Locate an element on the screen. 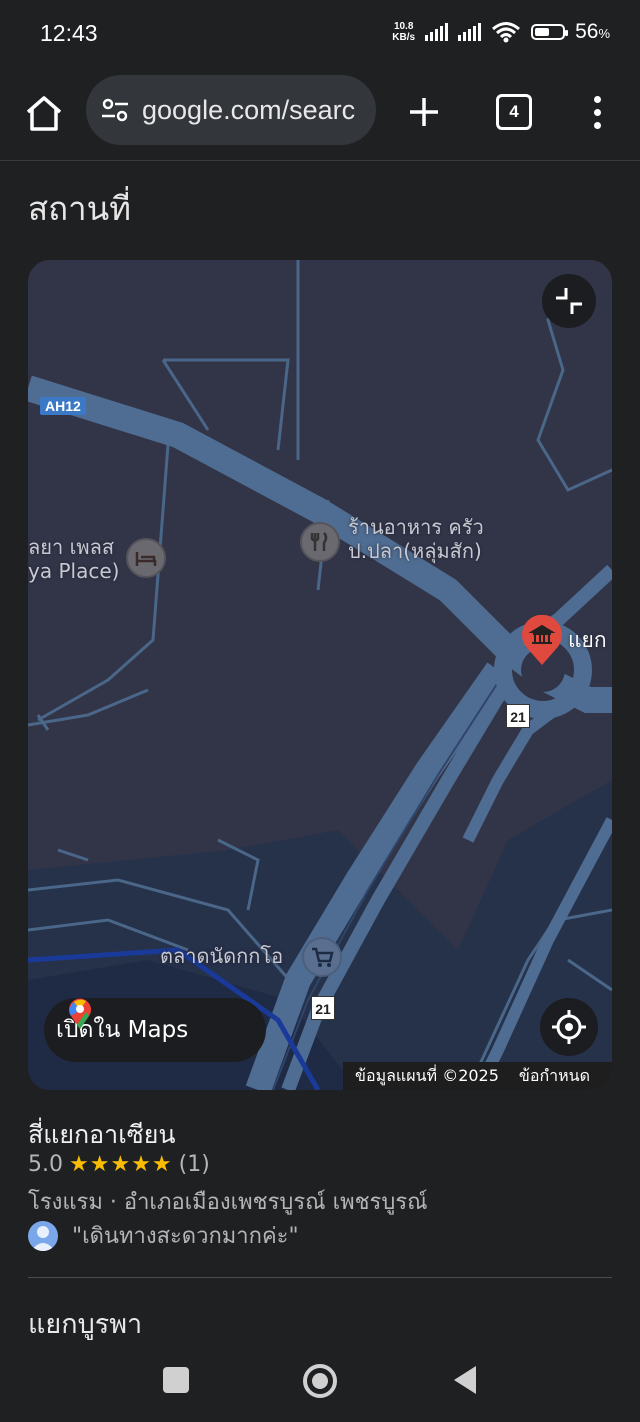  battery-percent: 56% is located at coordinates (592, 31).